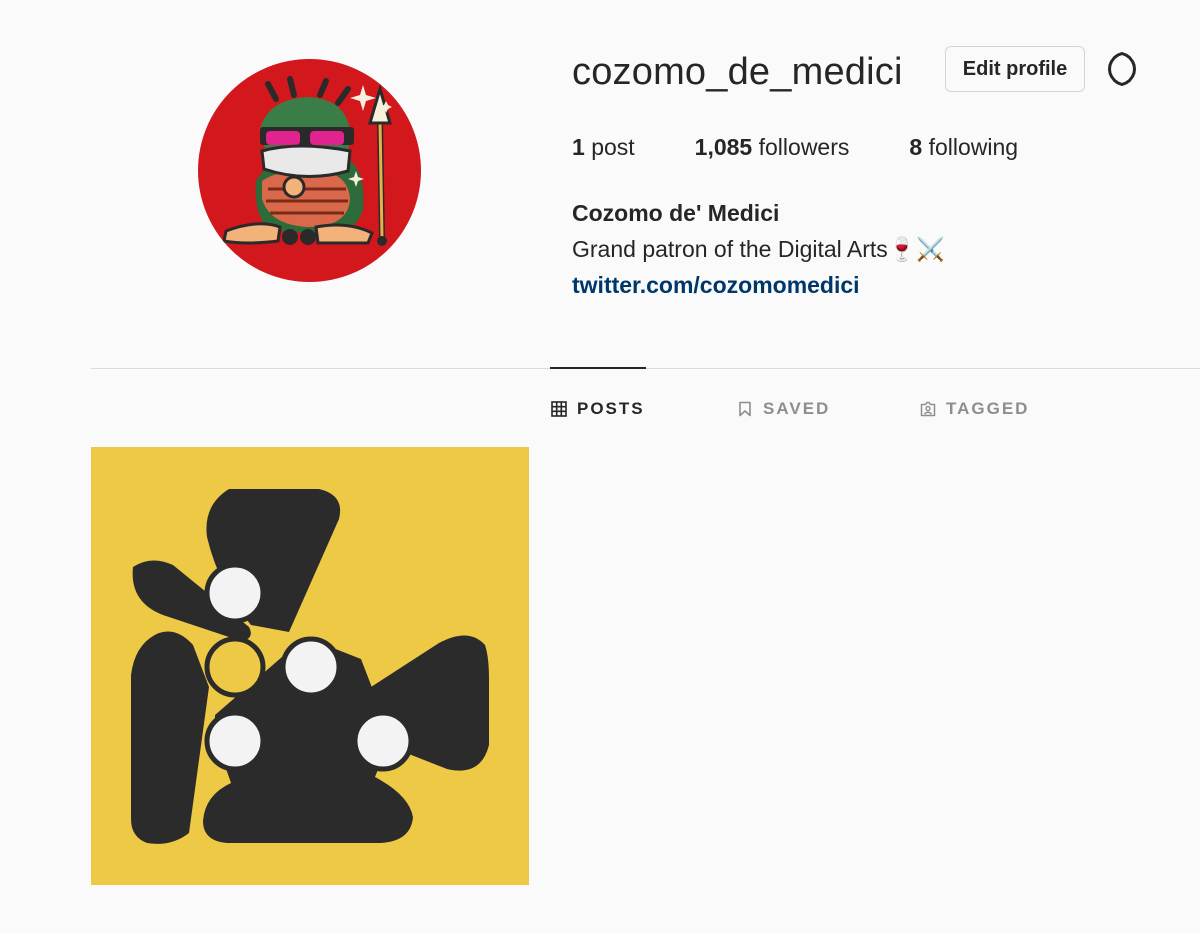 The image size is (1200, 933). I want to click on profile-full-name: Cozomo de' Medici, so click(676, 213).